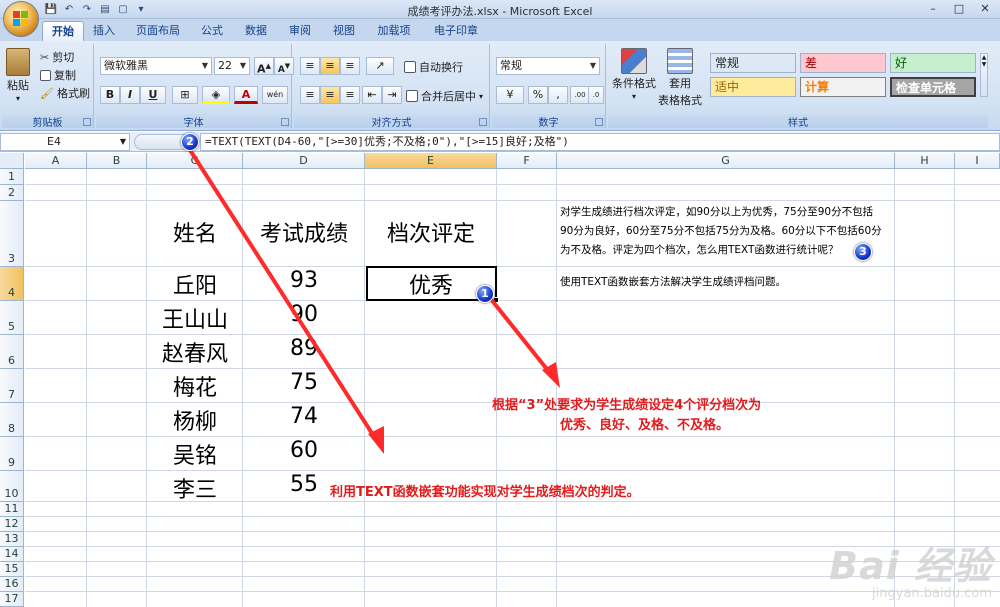 This screenshot has height=607, width=1000. What do you see at coordinates (596, 95) in the screenshot?
I see `decrease-decimal-button: .0` at bounding box center [596, 95].